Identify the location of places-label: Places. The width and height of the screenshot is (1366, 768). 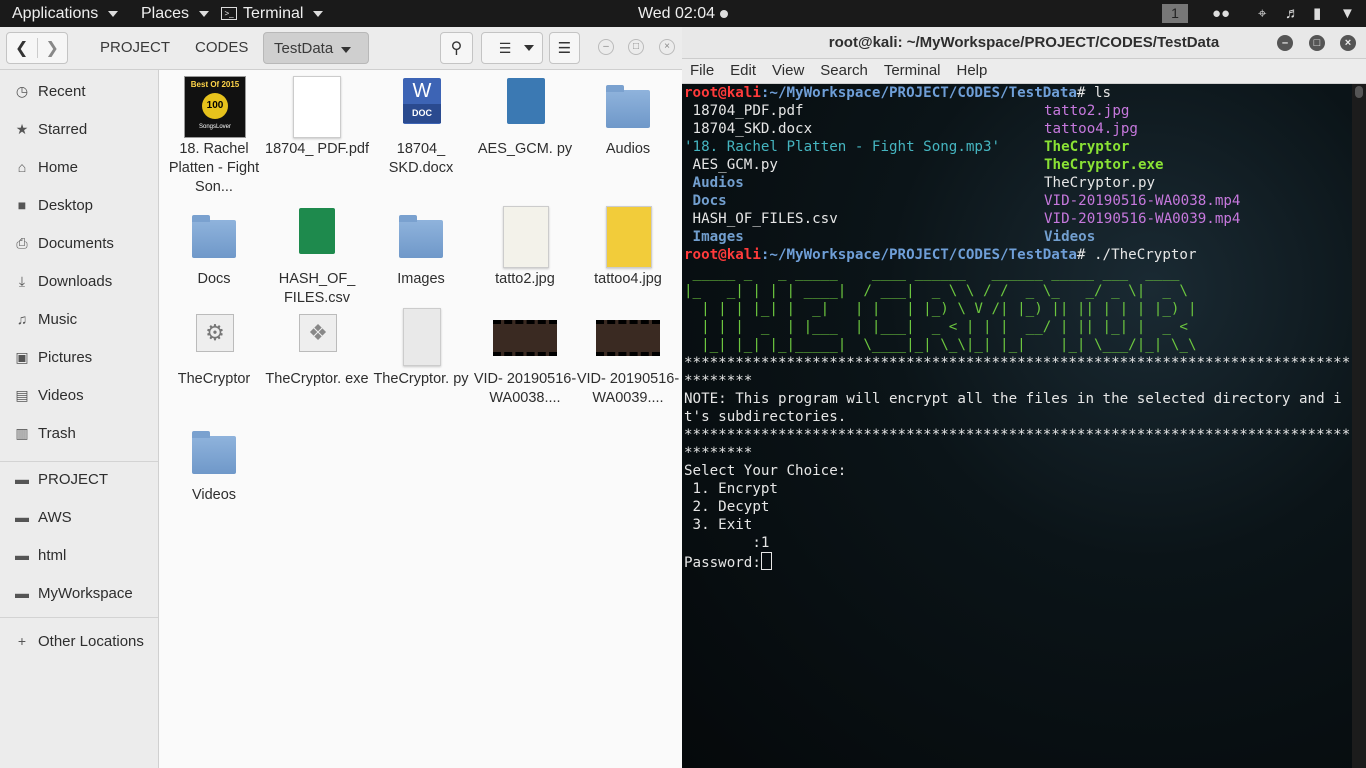
(165, 13).